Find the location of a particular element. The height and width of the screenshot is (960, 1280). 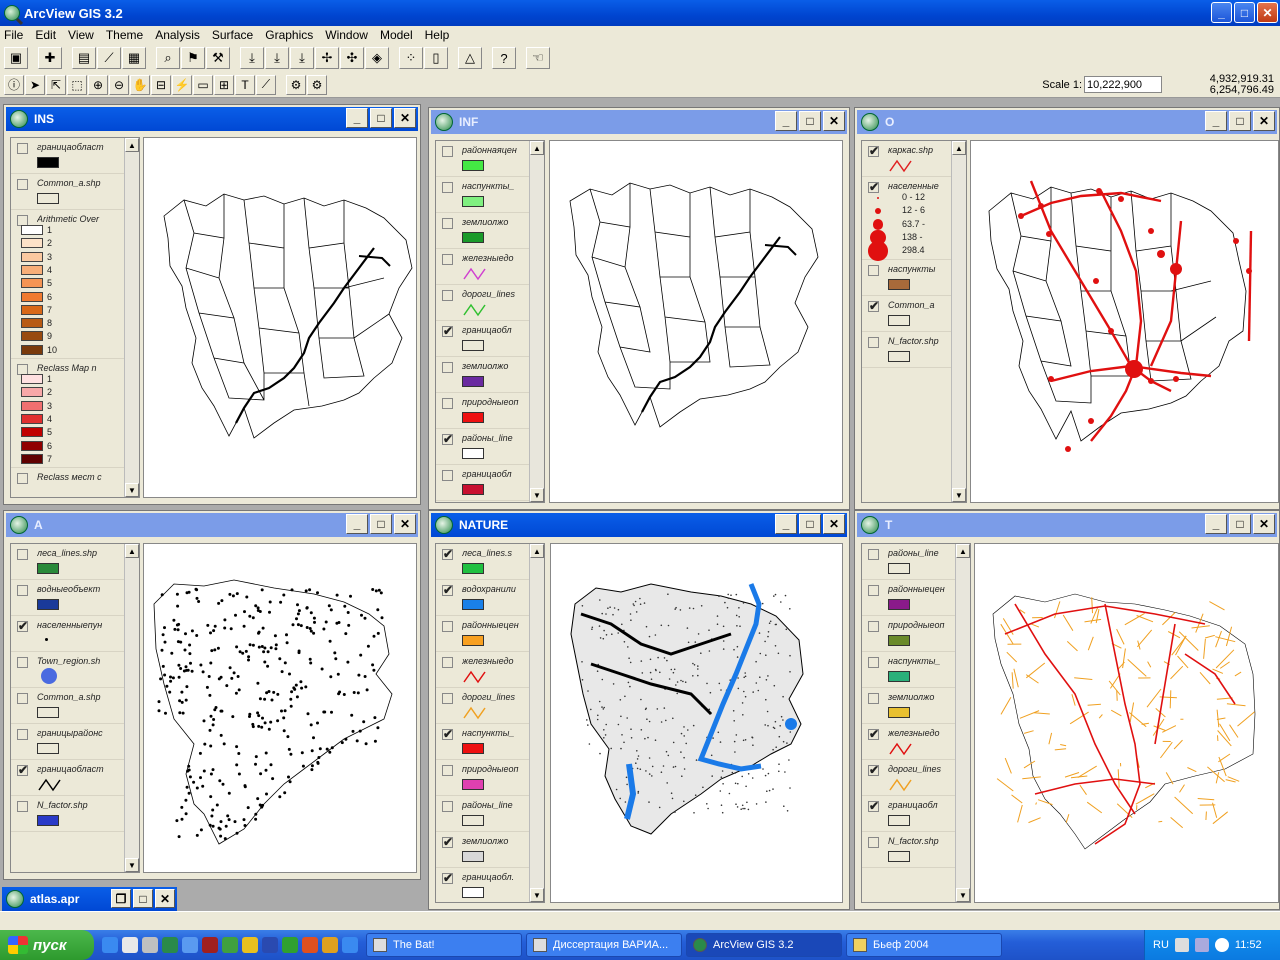

menu-surface: Surface is located at coordinates (232, 35).